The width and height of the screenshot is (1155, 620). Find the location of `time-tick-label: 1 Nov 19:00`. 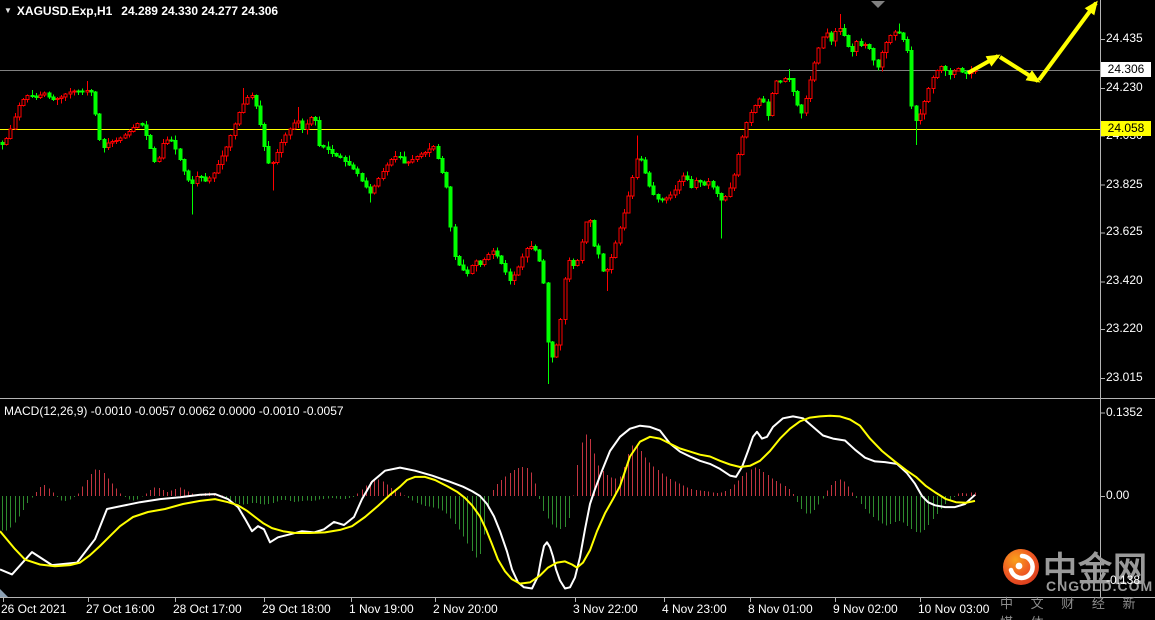

time-tick-label: 1 Nov 19:00 is located at coordinates (381, 609).